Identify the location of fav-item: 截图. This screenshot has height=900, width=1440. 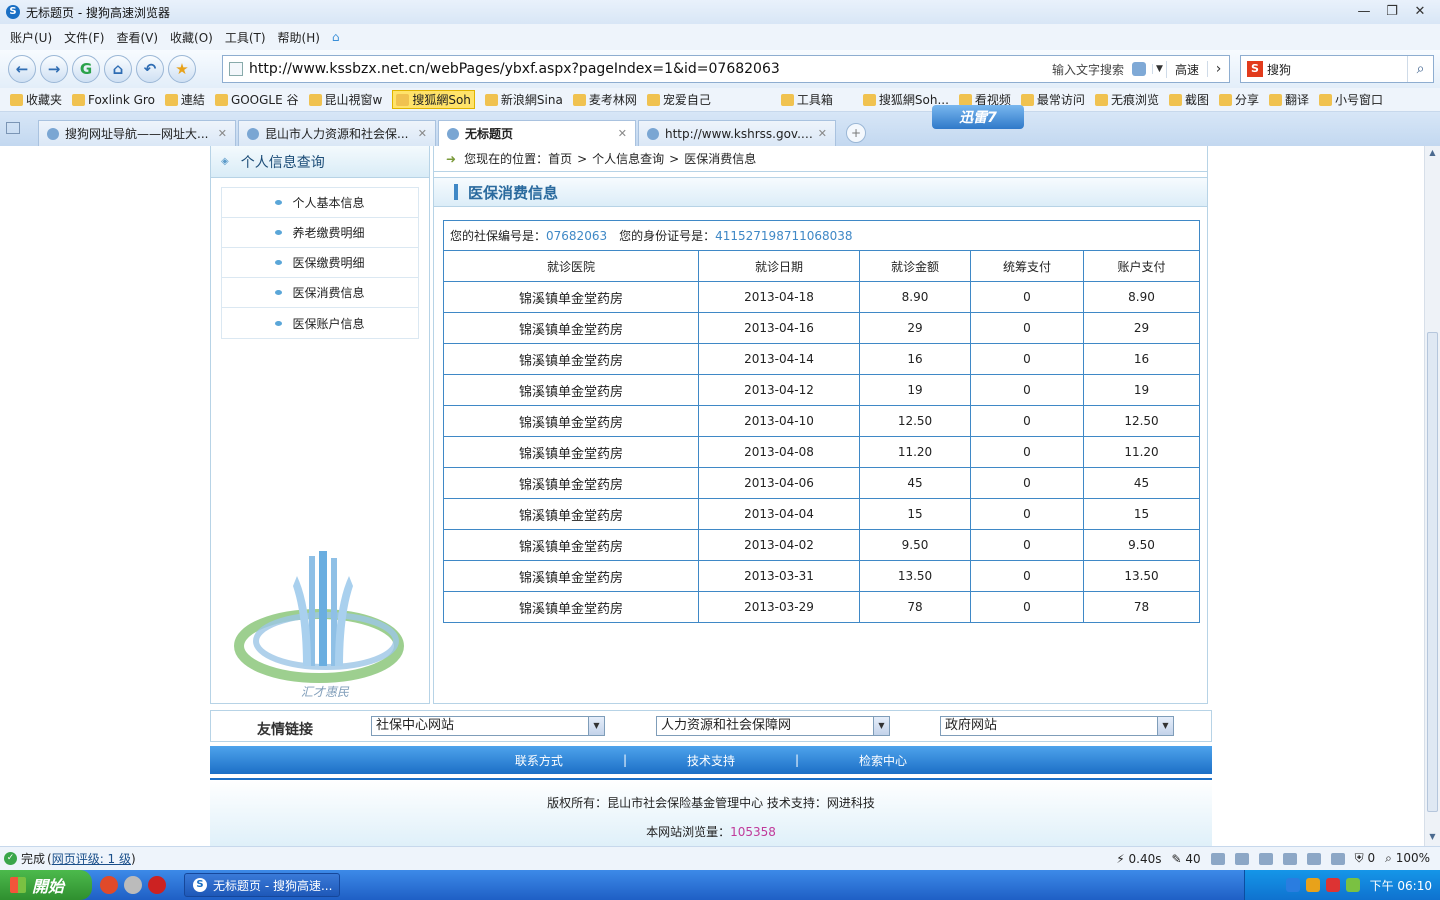
(1188, 99).